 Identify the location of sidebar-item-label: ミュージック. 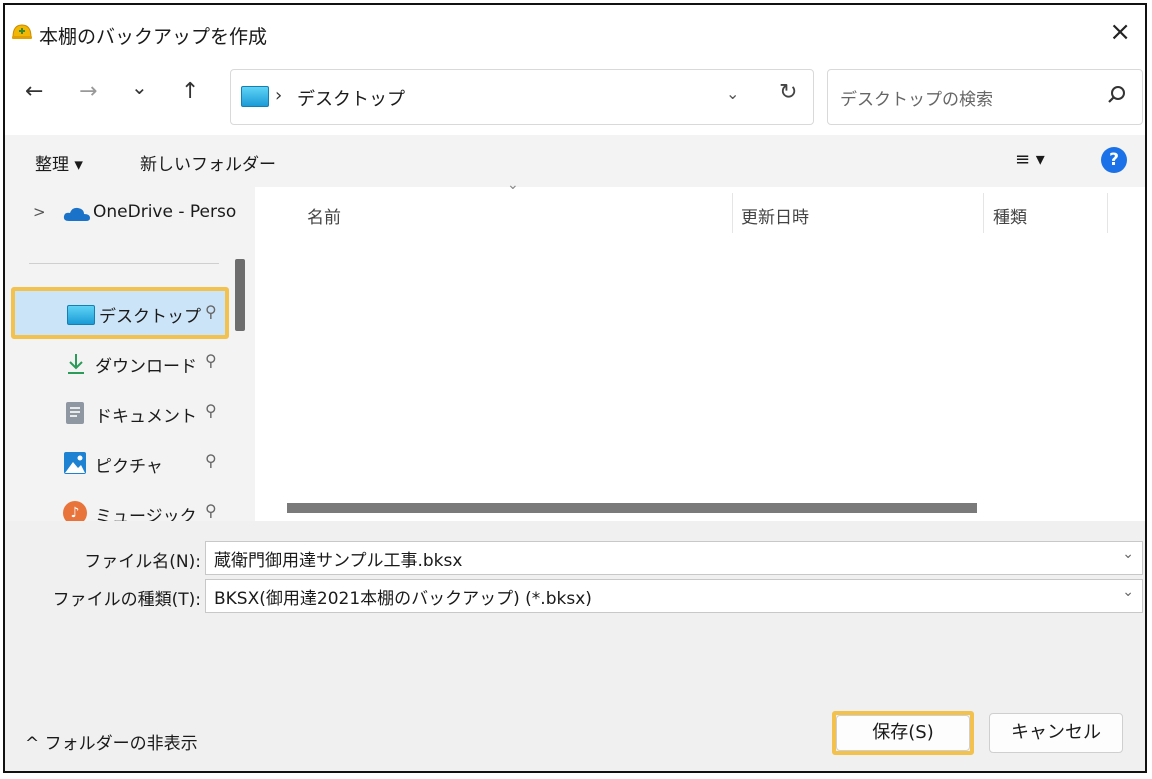
(146, 514).